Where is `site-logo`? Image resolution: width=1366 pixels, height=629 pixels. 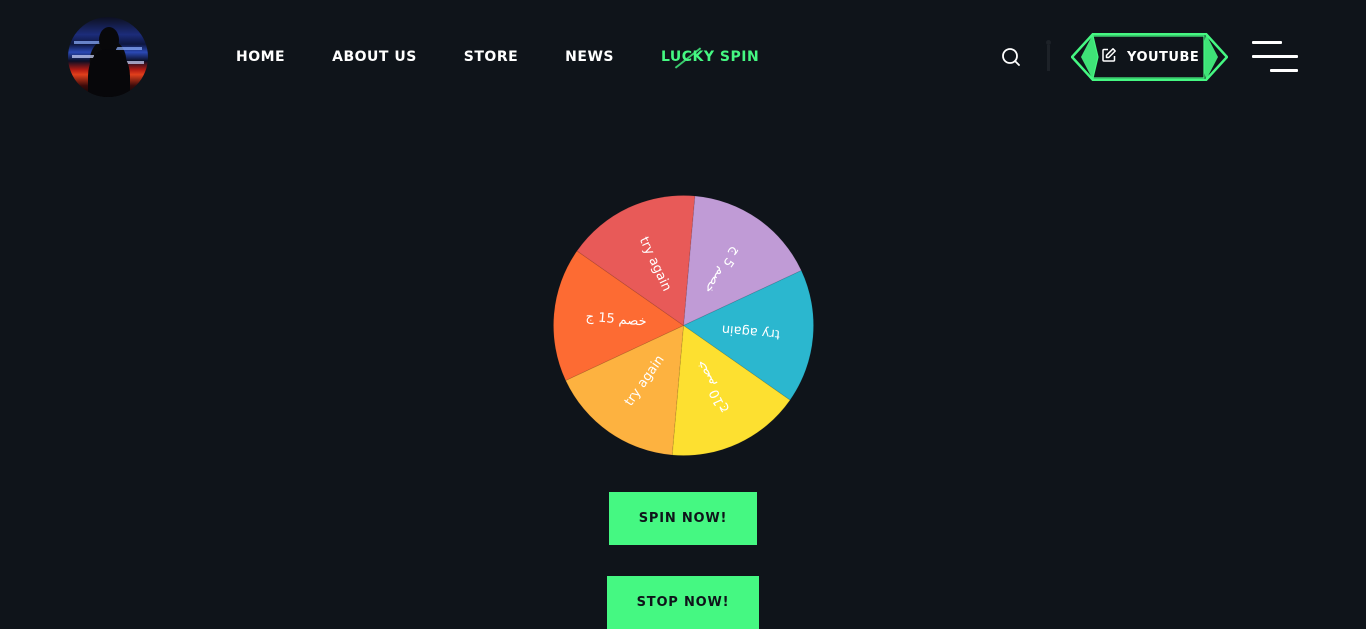
site-logo is located at coordinates (108, 57).